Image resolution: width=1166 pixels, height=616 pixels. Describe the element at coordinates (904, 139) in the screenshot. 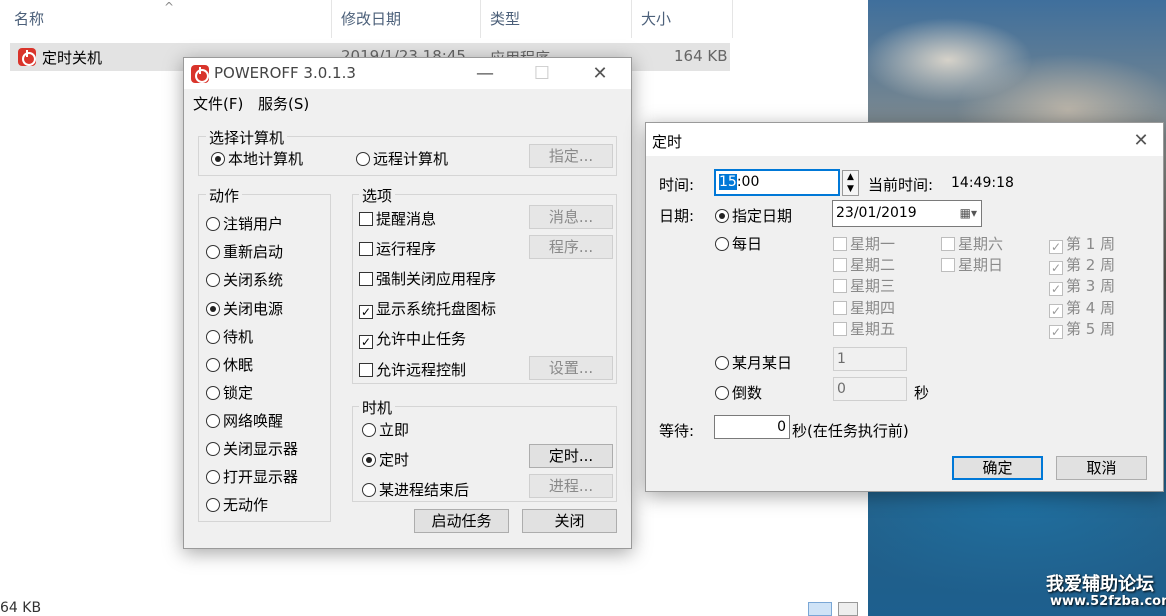

I see `timer-titlebar: 定时 ✕` at that location.